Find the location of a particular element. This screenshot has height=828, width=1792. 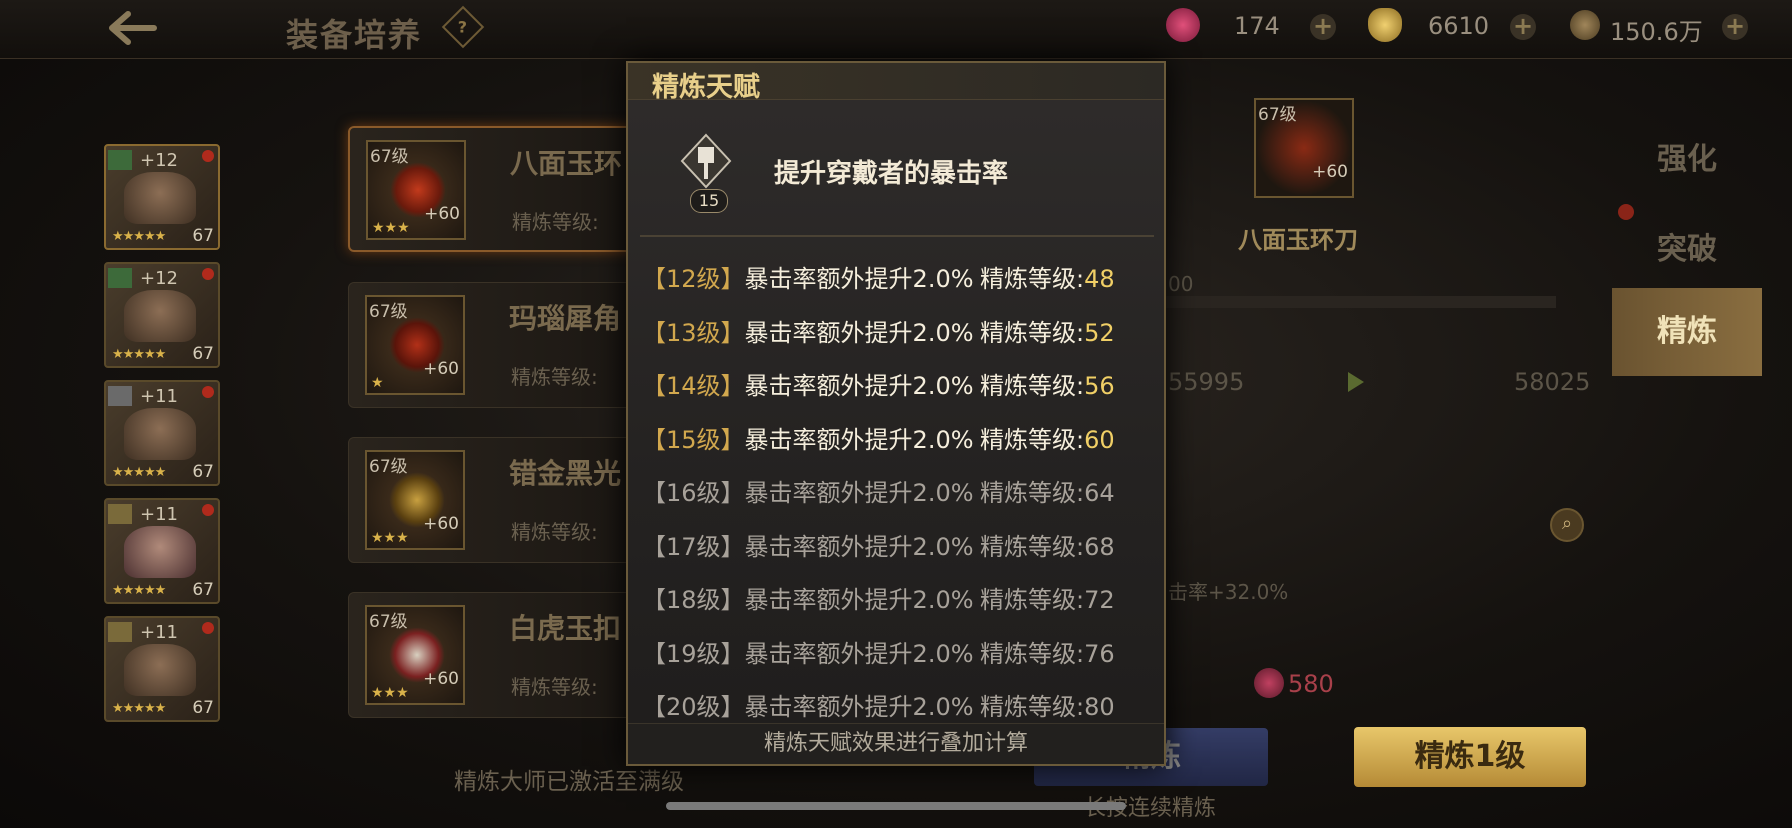

talent-row: 【12级】暴击率额外提升2.0% 精炼等级:48 is located at coordinates (878, 279).